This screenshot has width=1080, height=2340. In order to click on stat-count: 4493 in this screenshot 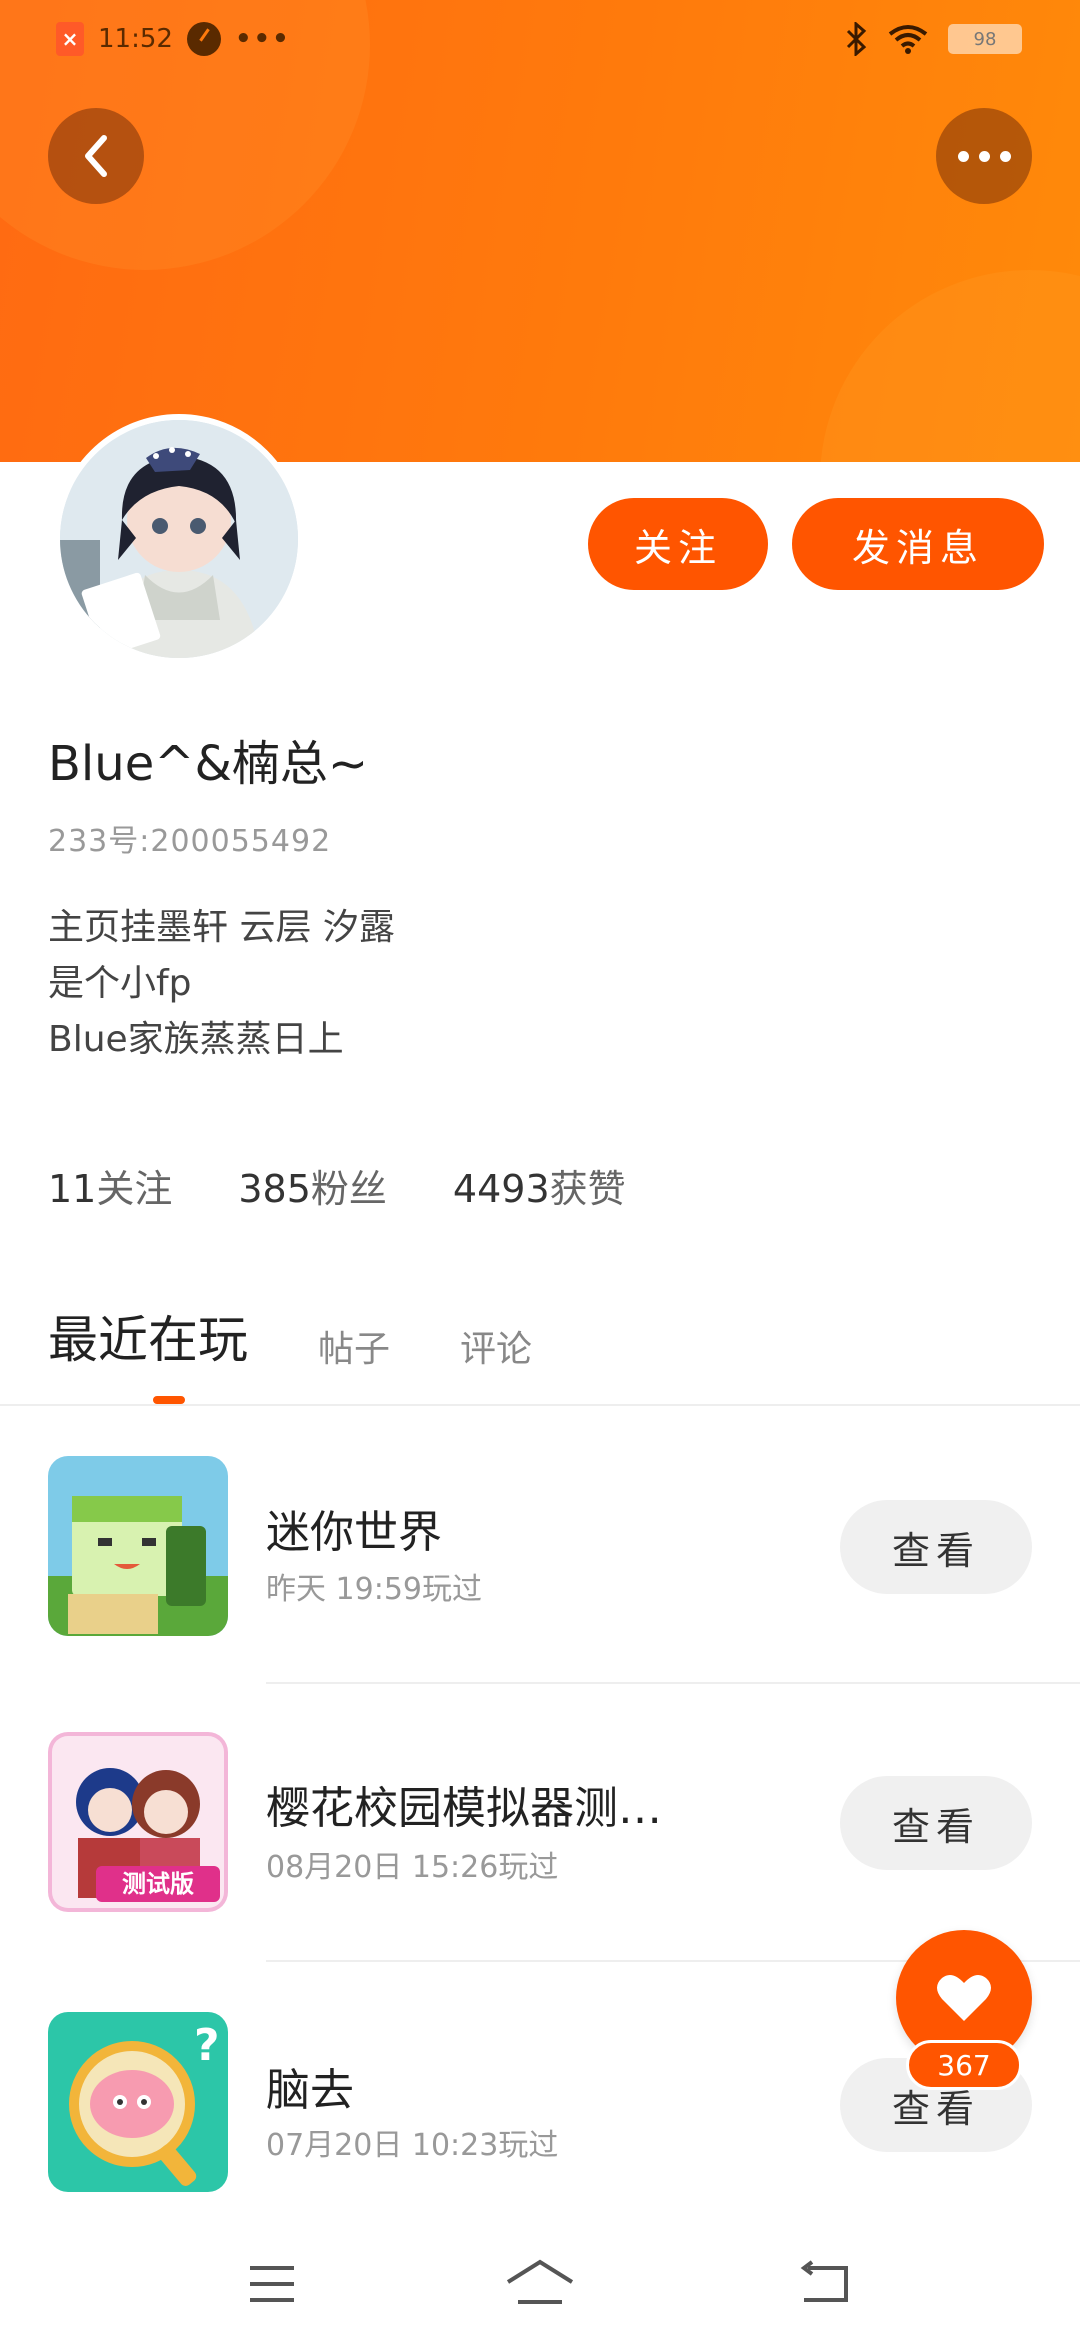, I will do `click(501, 1189)`.